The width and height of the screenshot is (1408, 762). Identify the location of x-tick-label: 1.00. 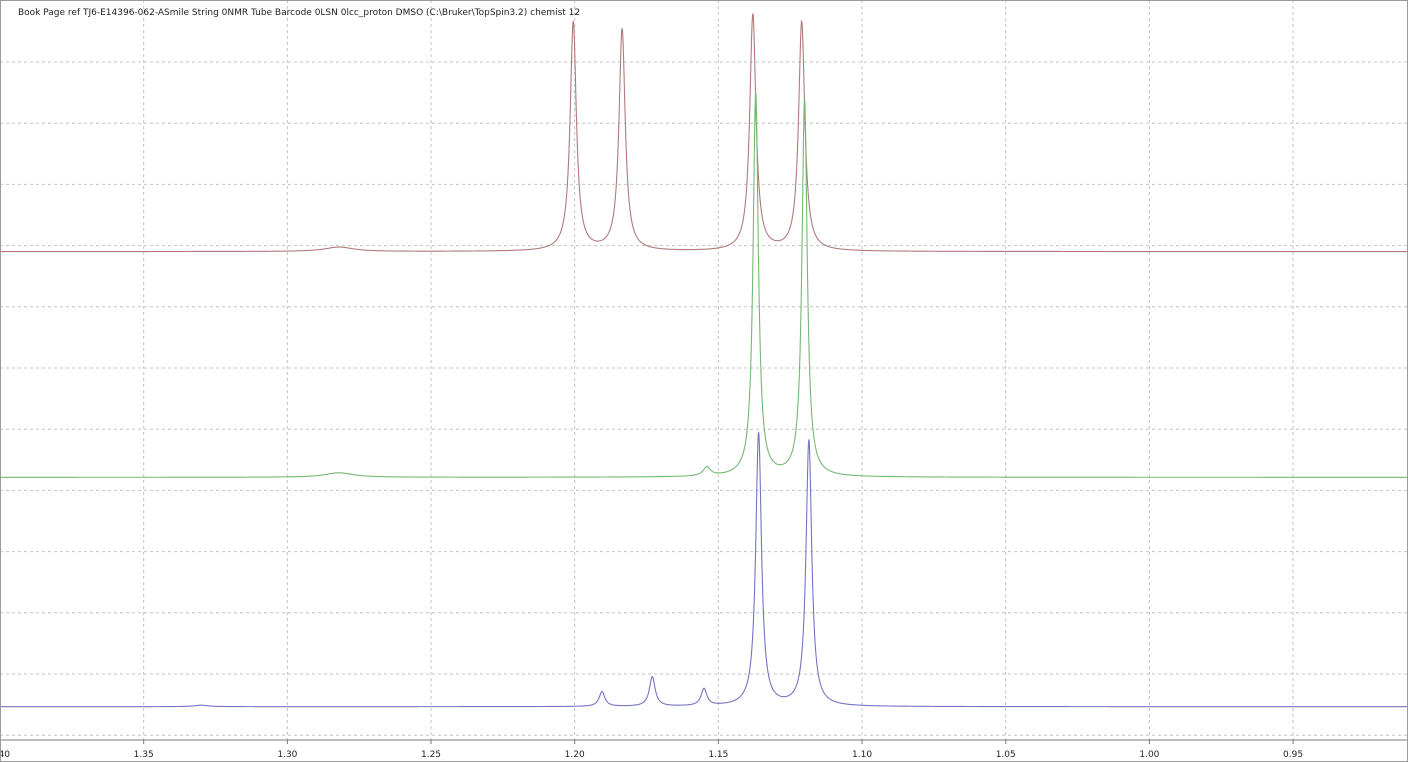
(1149, 755).